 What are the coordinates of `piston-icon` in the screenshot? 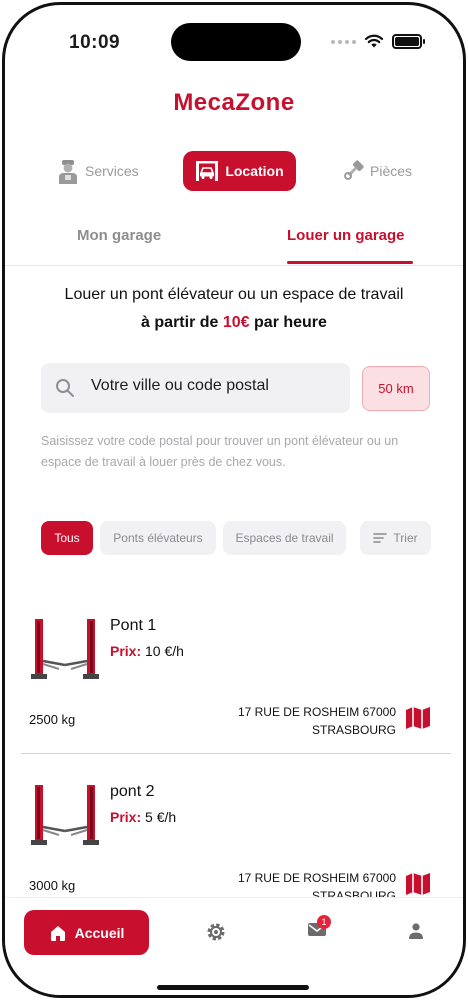 It's located at (354, 170).